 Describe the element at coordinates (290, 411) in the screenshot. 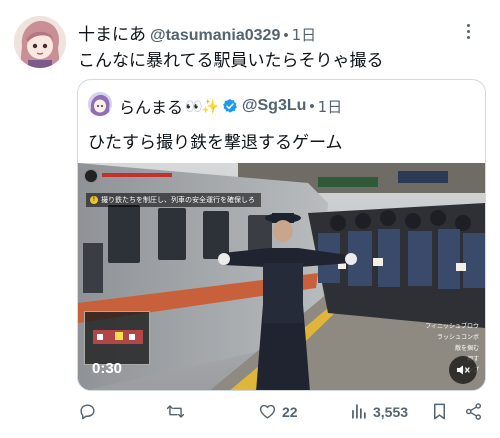

I see `like-count: 22` at that location.